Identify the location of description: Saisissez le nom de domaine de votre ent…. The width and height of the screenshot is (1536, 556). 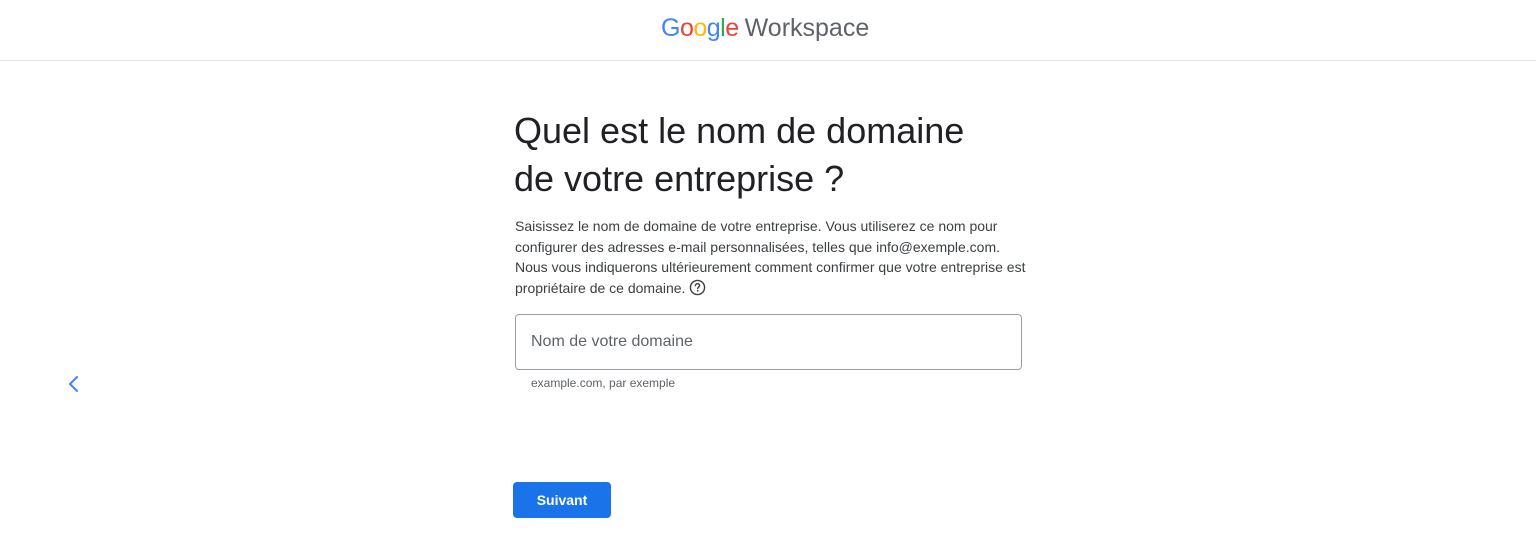
(775, 257).